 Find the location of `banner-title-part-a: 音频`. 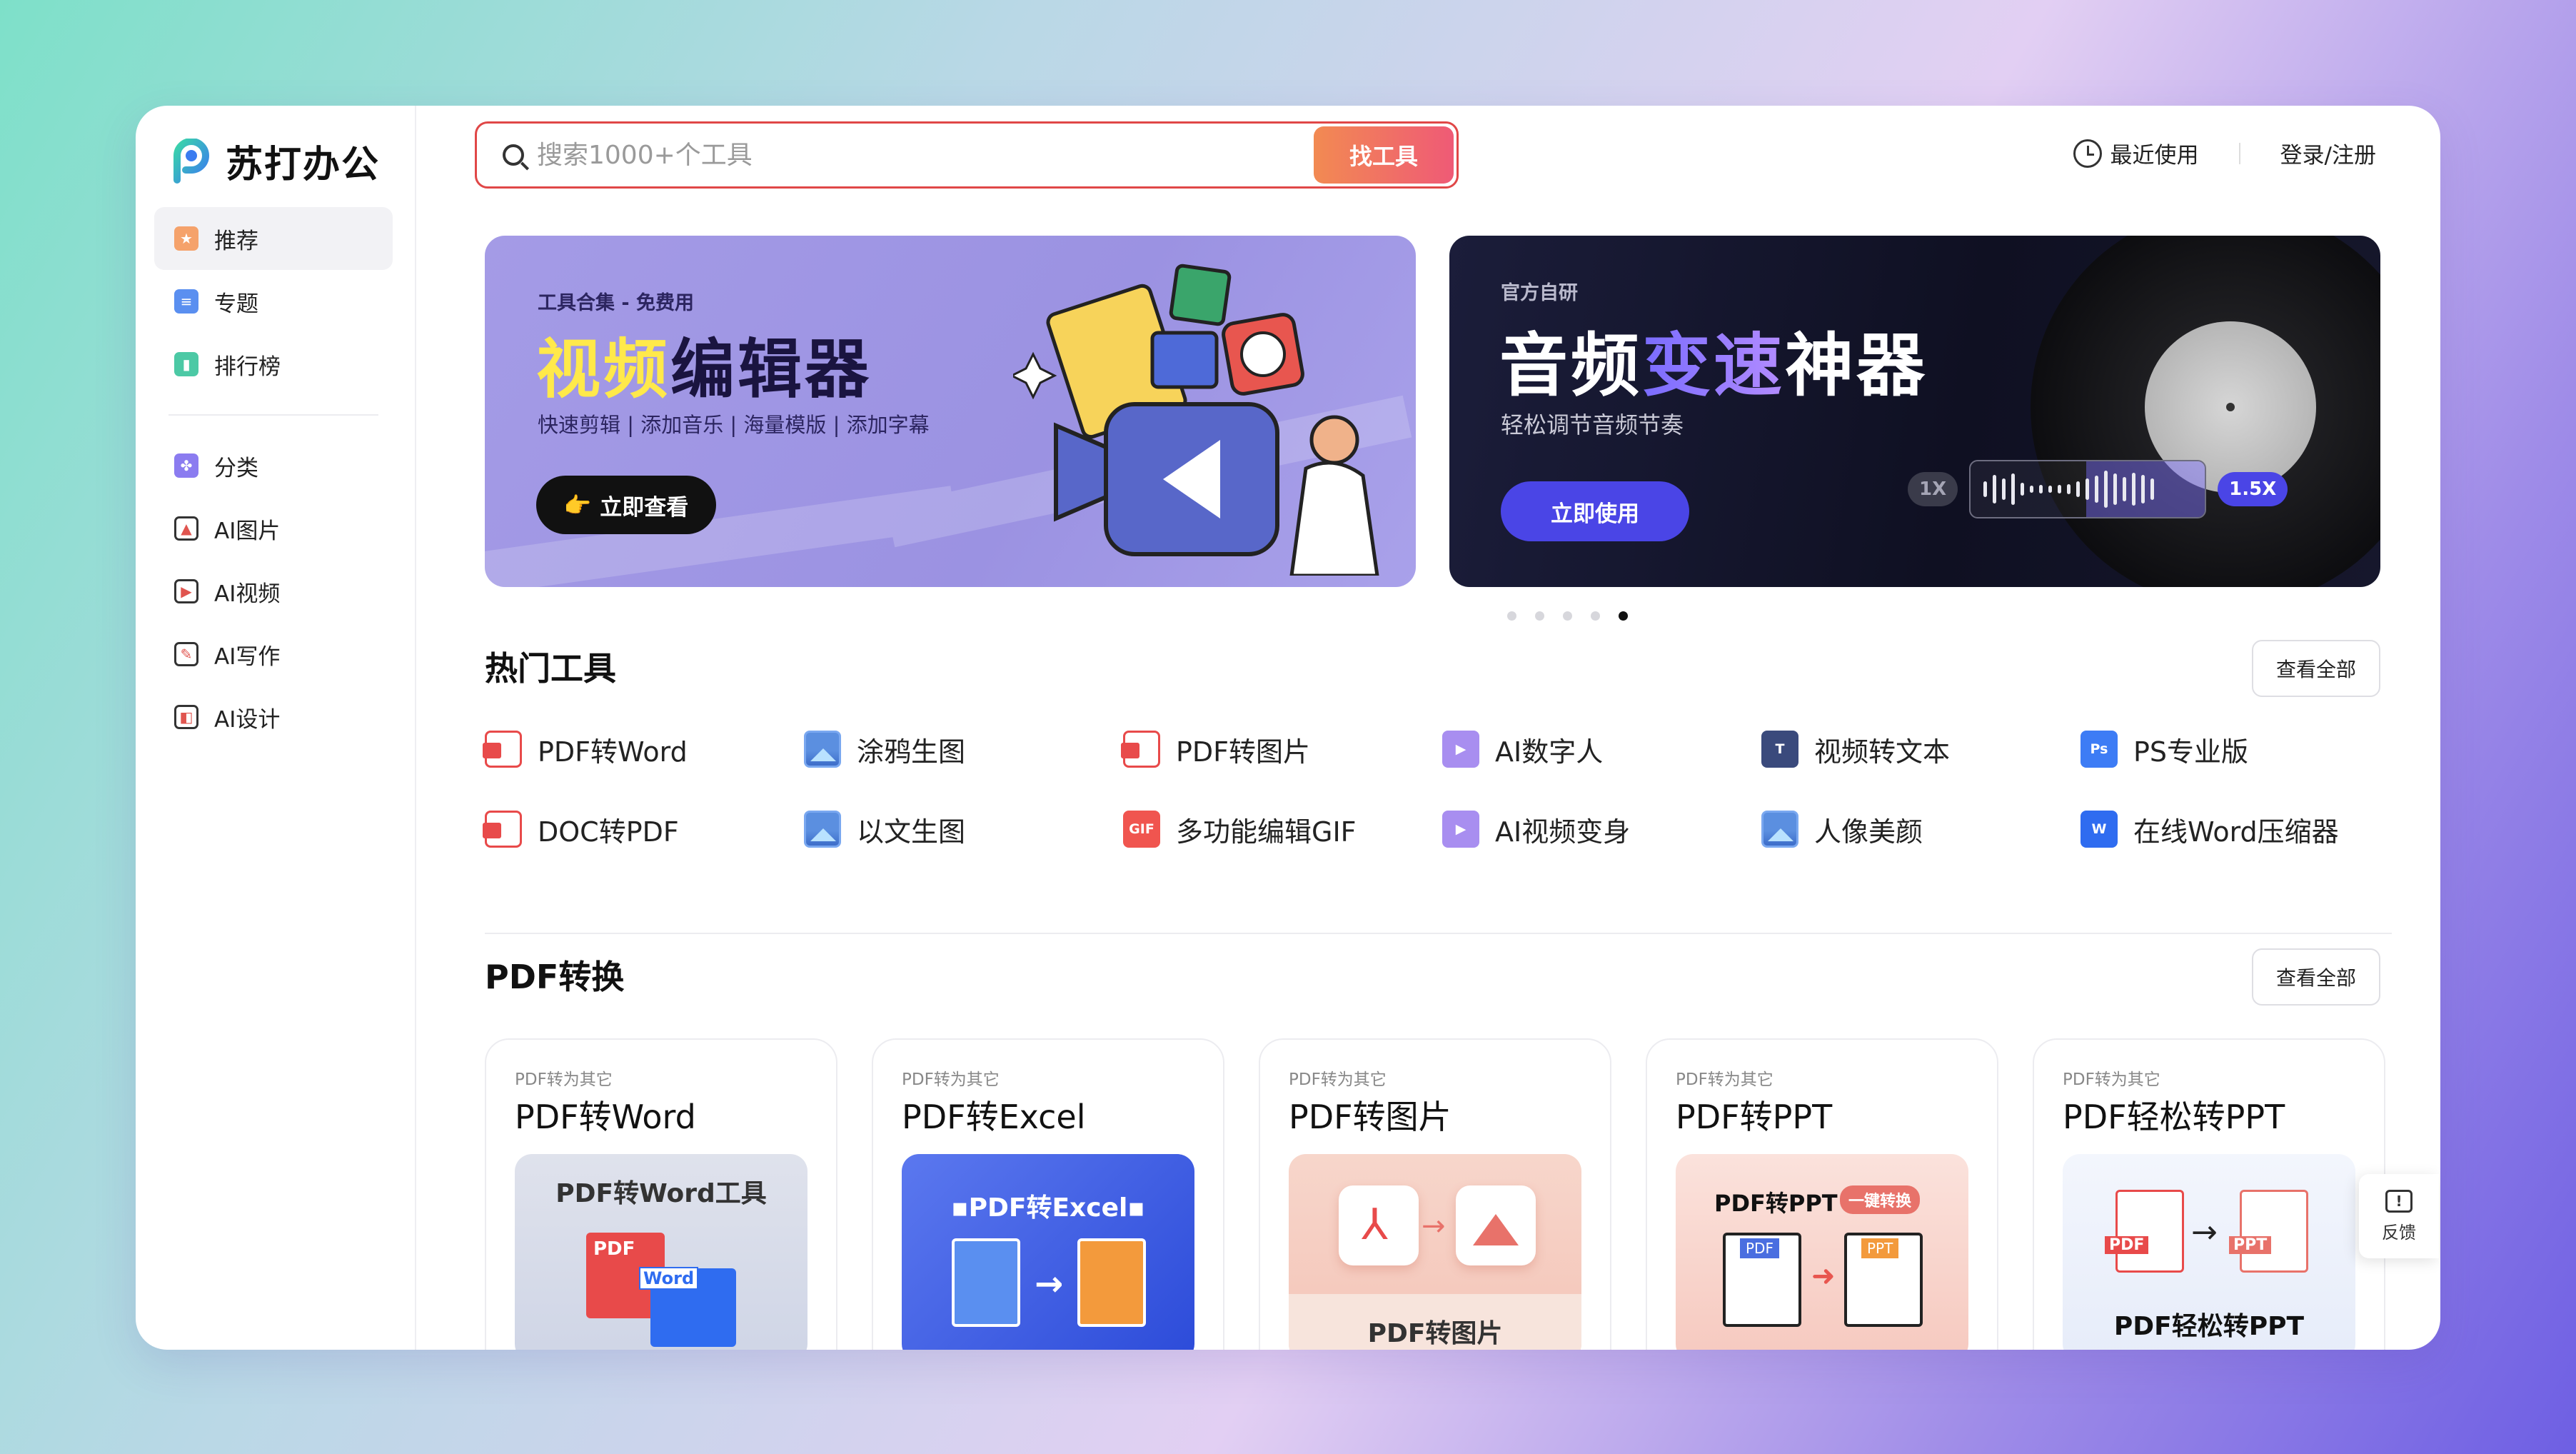

banner-title-part-a: 音频 is located at coordinates (1570, 366).